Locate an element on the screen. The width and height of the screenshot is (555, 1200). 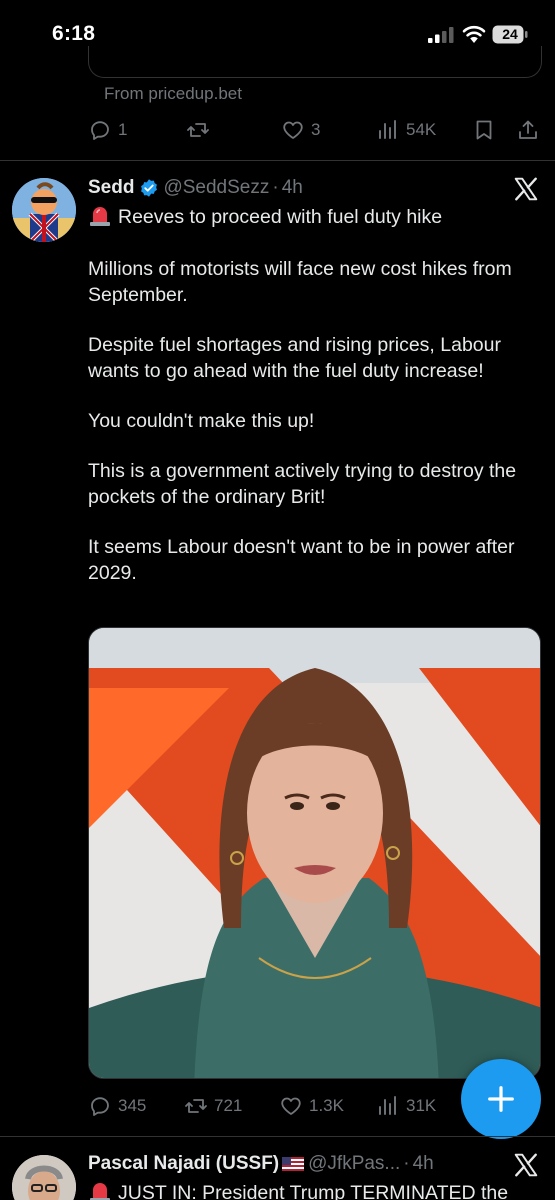
verified-badge-icon is located at coordinates (149, 188).